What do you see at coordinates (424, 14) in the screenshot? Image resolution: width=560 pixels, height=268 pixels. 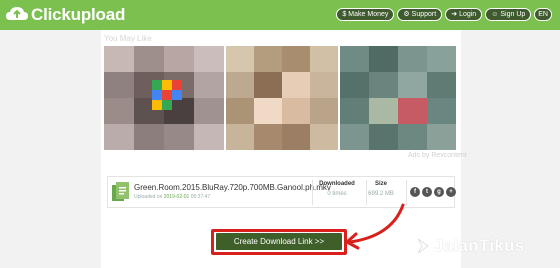 I see `nav-label: Support` at bounding box center [424, 14].